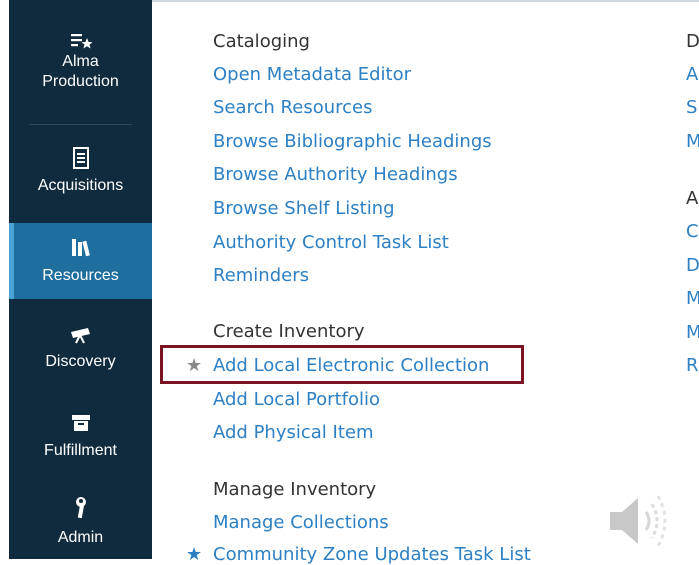 This screenshot has height=565, width=699. I want to click on sidebar-item-admin: Admin, so click(80, 526).